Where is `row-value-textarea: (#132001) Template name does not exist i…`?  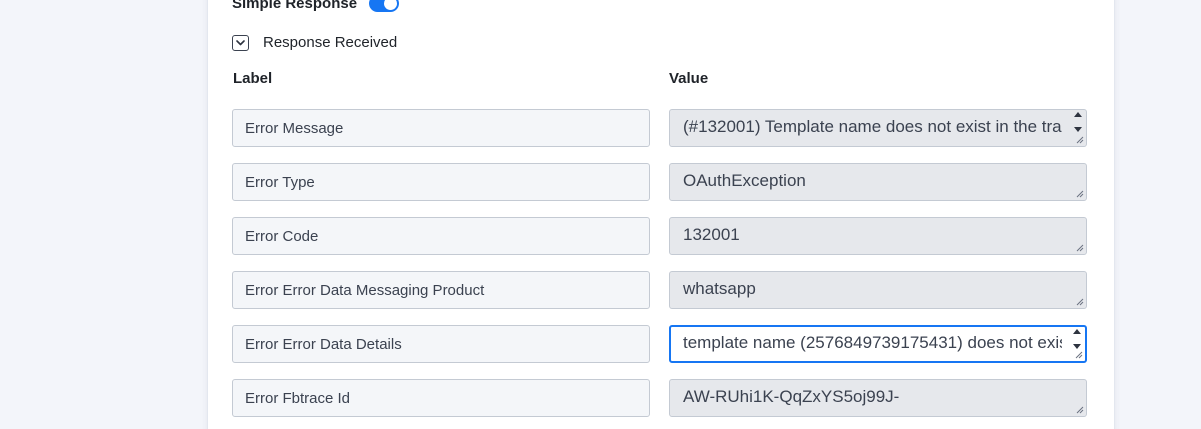
row-value-textarea: (#132001) Template name does not exist i… is located at coordinates (878, 128).